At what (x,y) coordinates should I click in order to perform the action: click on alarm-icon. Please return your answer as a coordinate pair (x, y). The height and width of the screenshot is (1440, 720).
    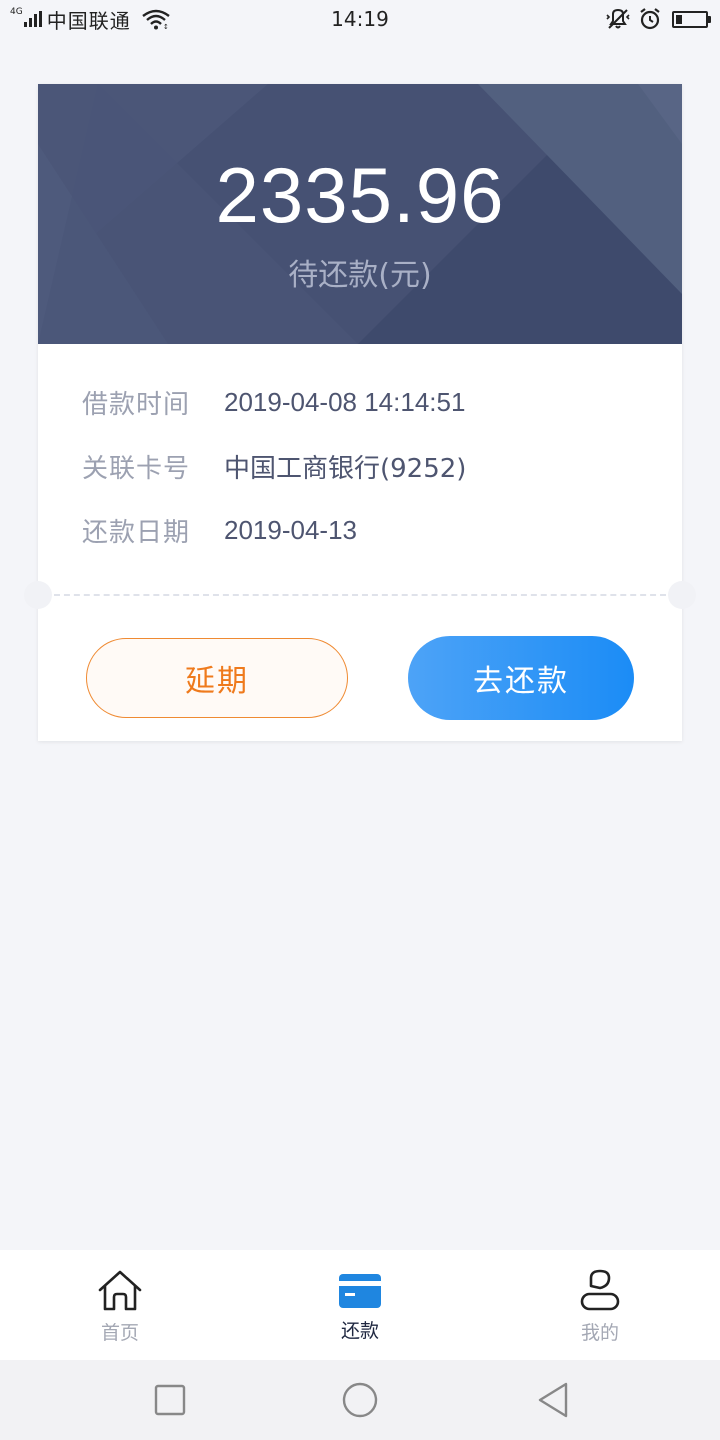
    Looking at the image, I should click on (650, 19).